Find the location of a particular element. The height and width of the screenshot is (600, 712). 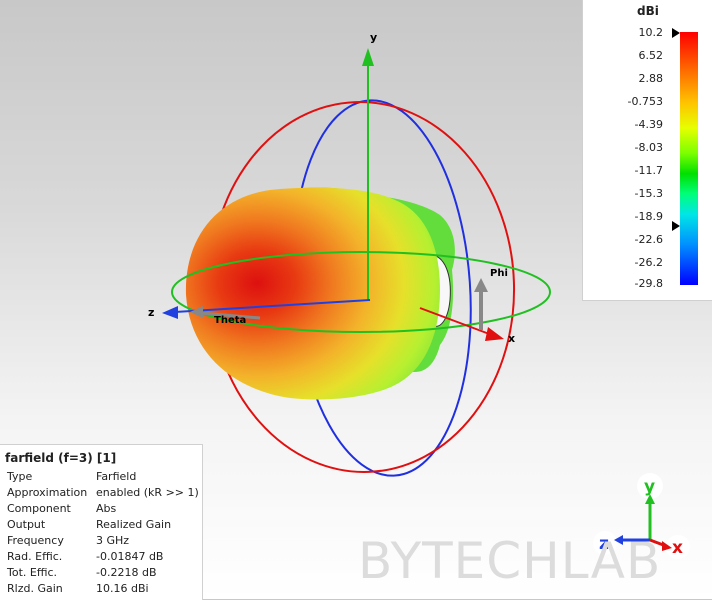

info-value: enabled (kR >> 1) is located at coordinates (147, 492).